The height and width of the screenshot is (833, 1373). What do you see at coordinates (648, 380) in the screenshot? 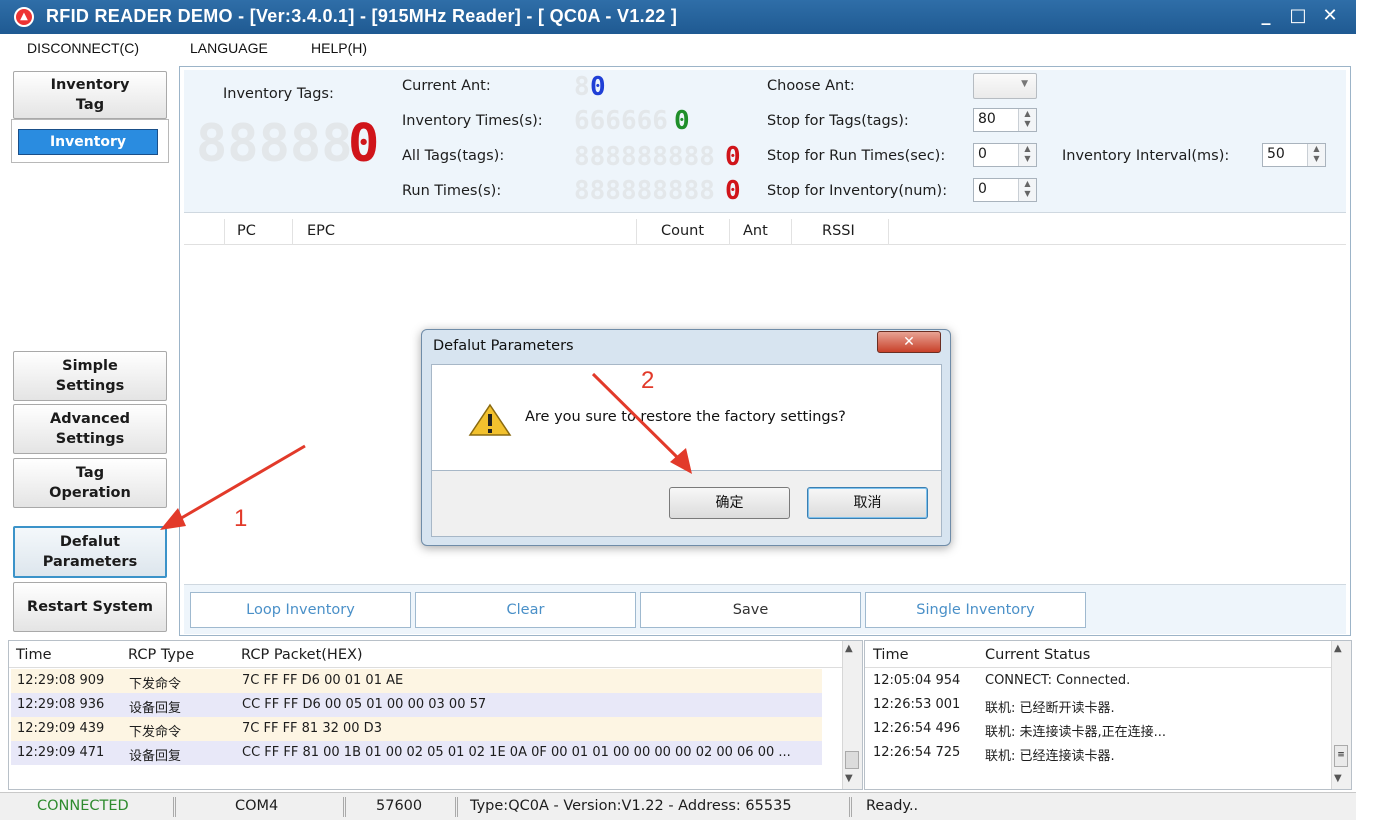
I see `annotation-step-2: 2` at bounding box center [648, 380].